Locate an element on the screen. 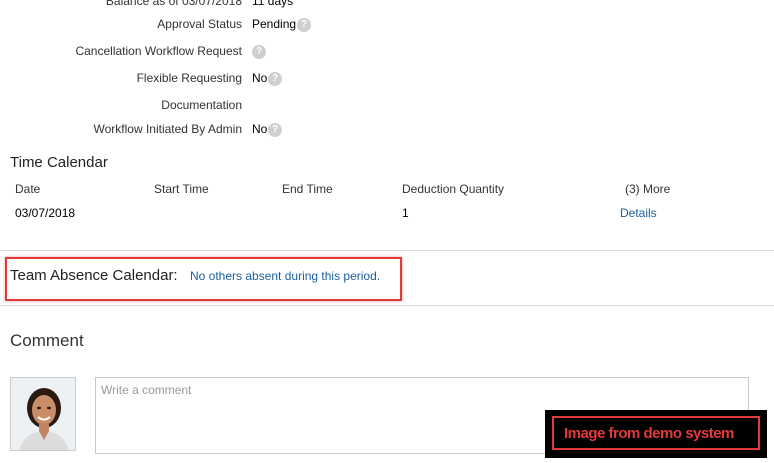 The height and width of the screenshot is (463, 774). highlight-box is located at coordinates (203, 279).